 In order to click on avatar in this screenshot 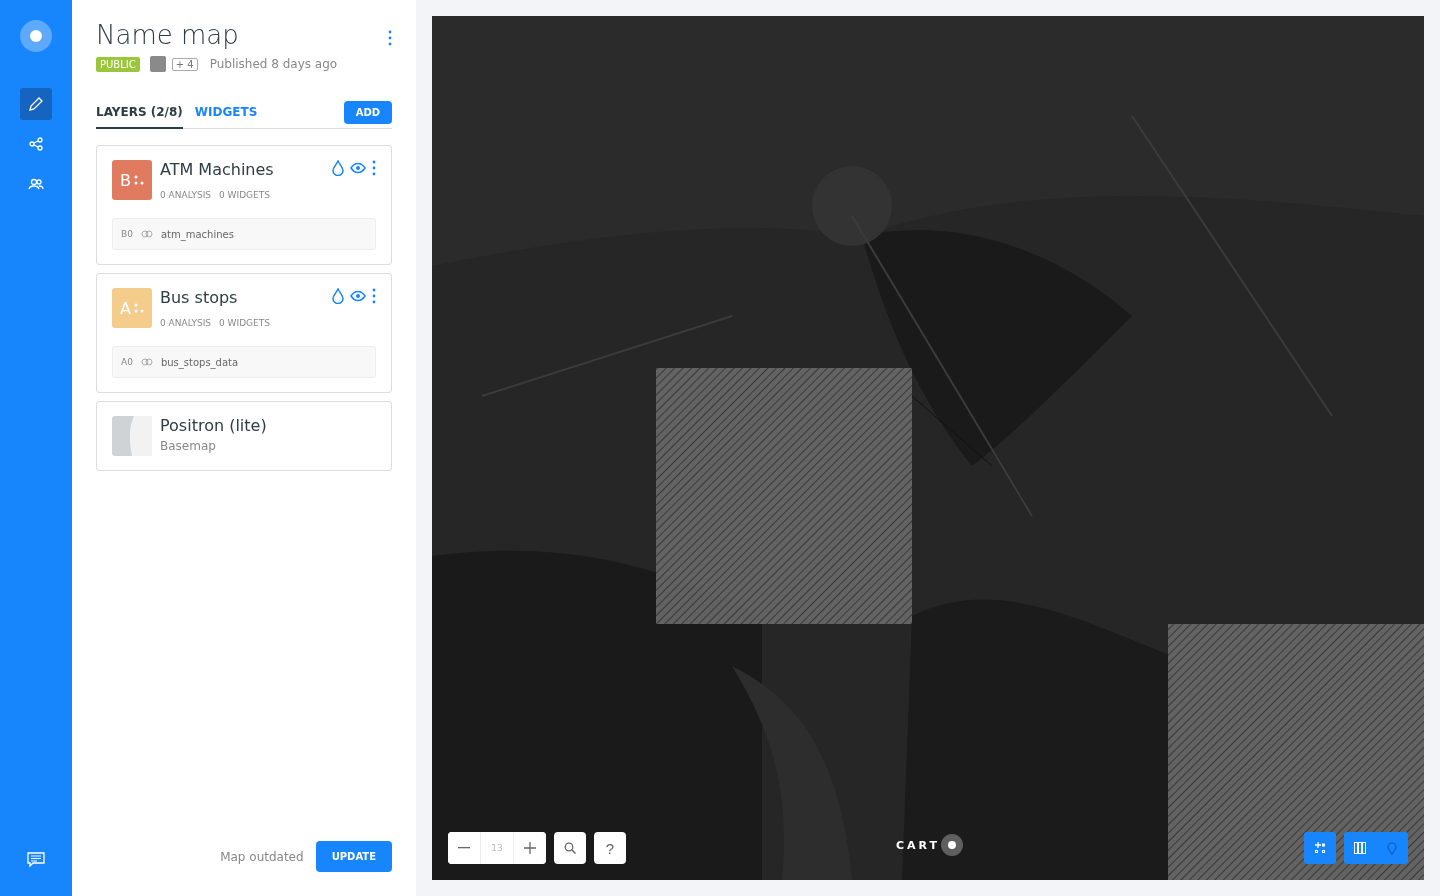, I will do `click(157, 64)`.